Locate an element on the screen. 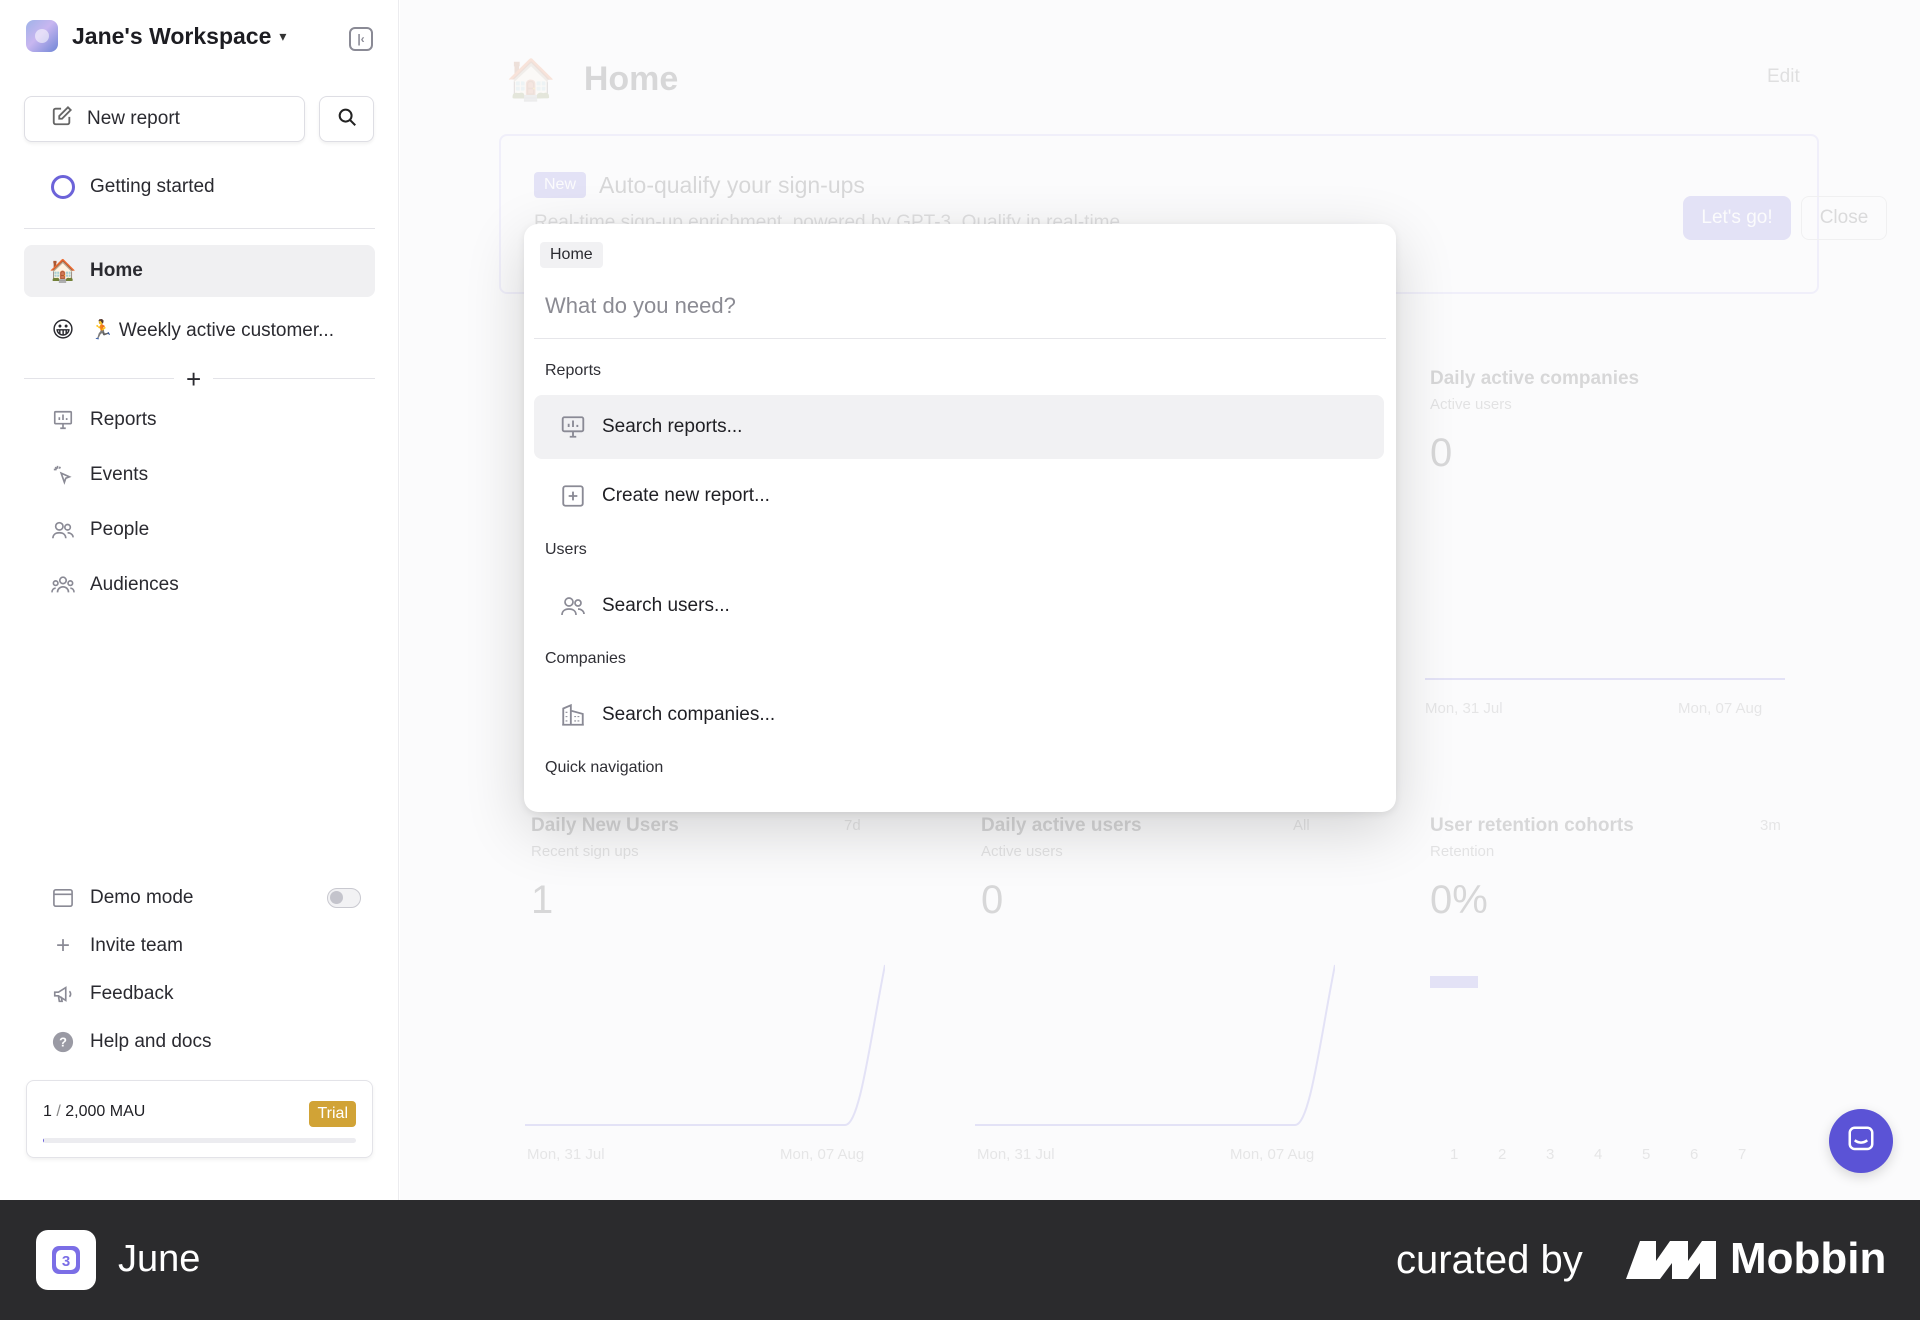 The image size is (1920, 1320). retention-tick-label: 7 is located at coordinates (1742, 1154).